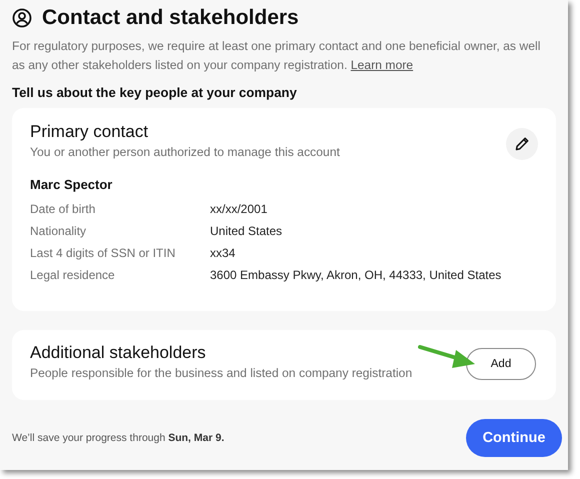 Image resolution: width=580 pixels, height=479 pixels. What do you see at coordinates (447, 357) in the screenshot?
I see `annotation-arrow` at bounding box center [447, 357].